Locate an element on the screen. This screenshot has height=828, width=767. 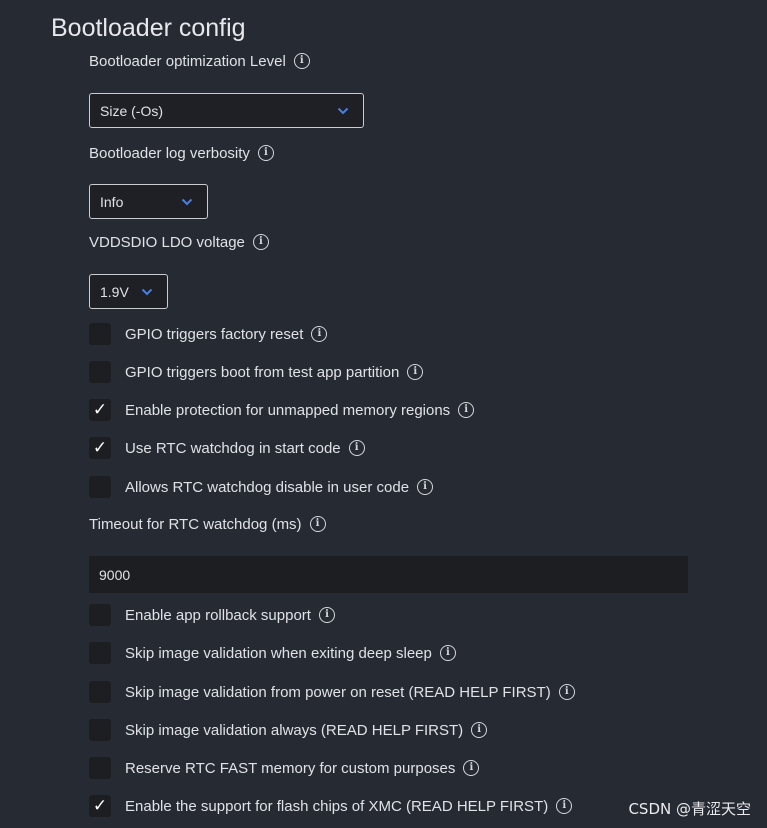
log-verbosity-label: Bootloader log verbosity i is located at coordinates (181, 153).